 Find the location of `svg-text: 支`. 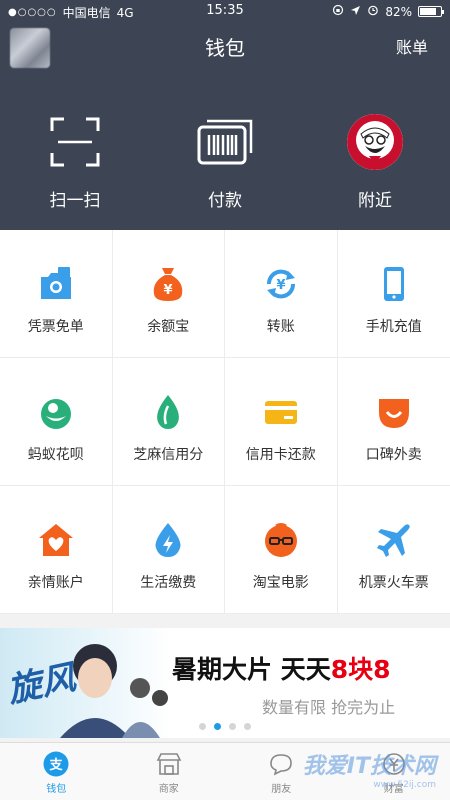

svg-text: 支 is located at coordinates (56, 765).